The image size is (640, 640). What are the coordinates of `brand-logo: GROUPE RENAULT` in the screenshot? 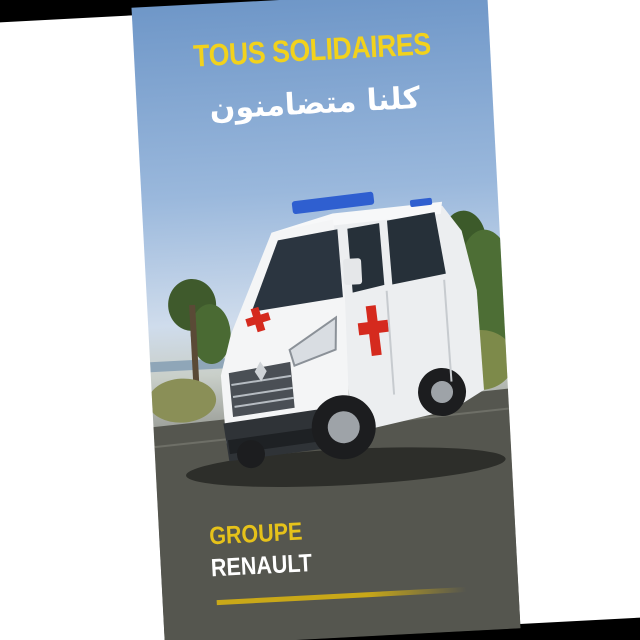 It's located at (275, 549).